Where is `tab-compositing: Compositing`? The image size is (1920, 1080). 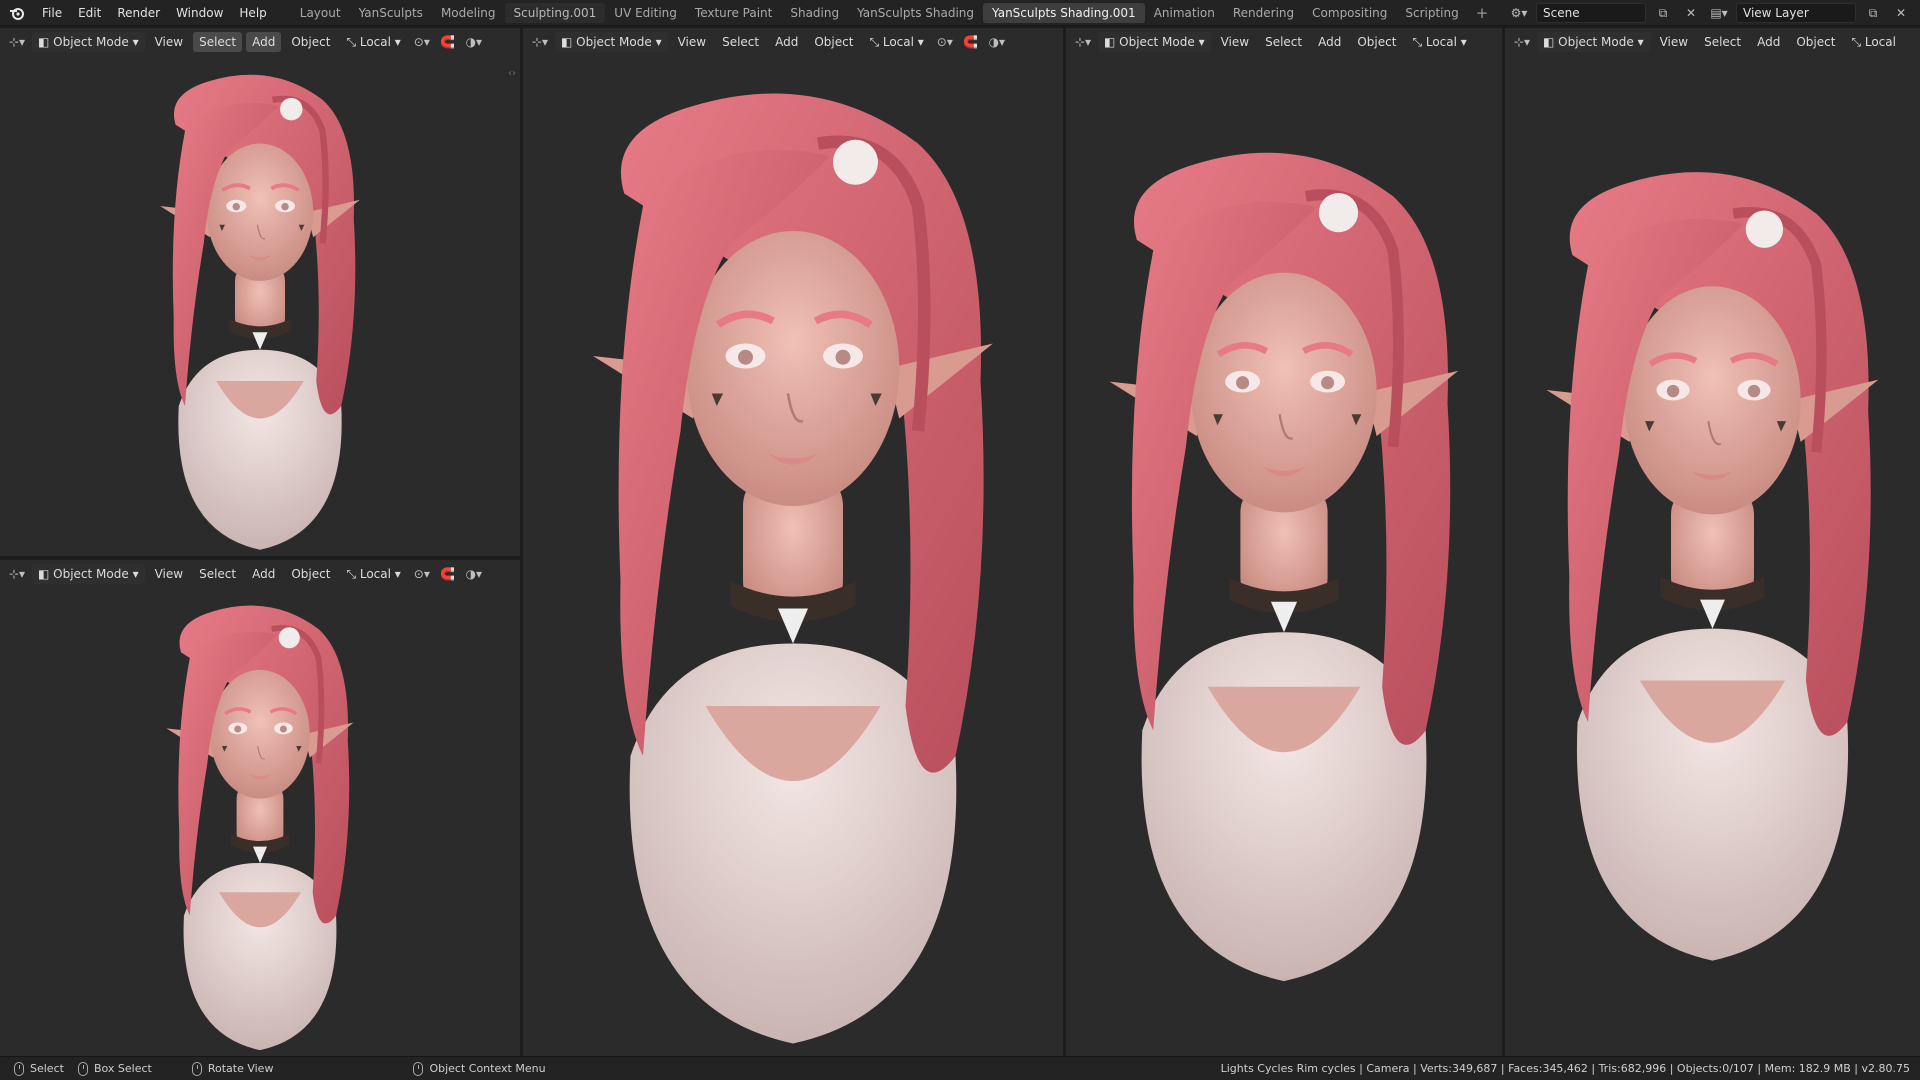 tab-compositing: Compositing is located at coordinates (1349, 13).